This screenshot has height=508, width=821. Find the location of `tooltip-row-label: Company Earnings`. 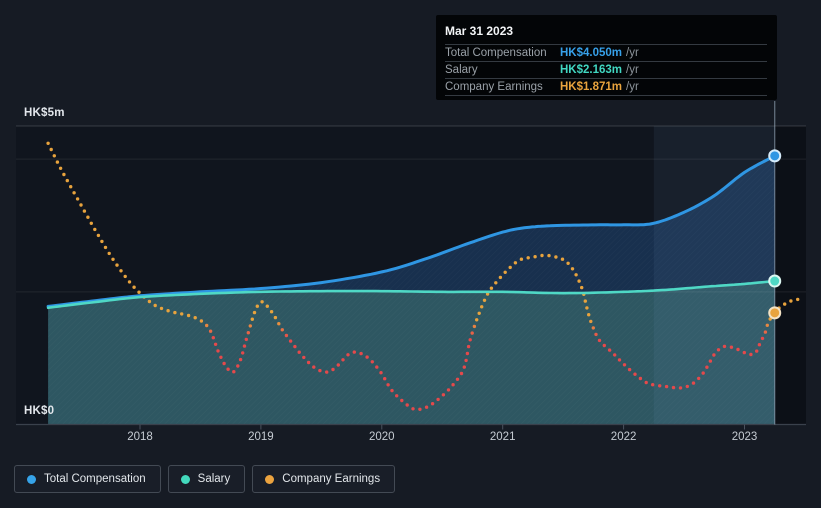

tooltip-row-label: Company Earnings is located at coordinates (494, 87).